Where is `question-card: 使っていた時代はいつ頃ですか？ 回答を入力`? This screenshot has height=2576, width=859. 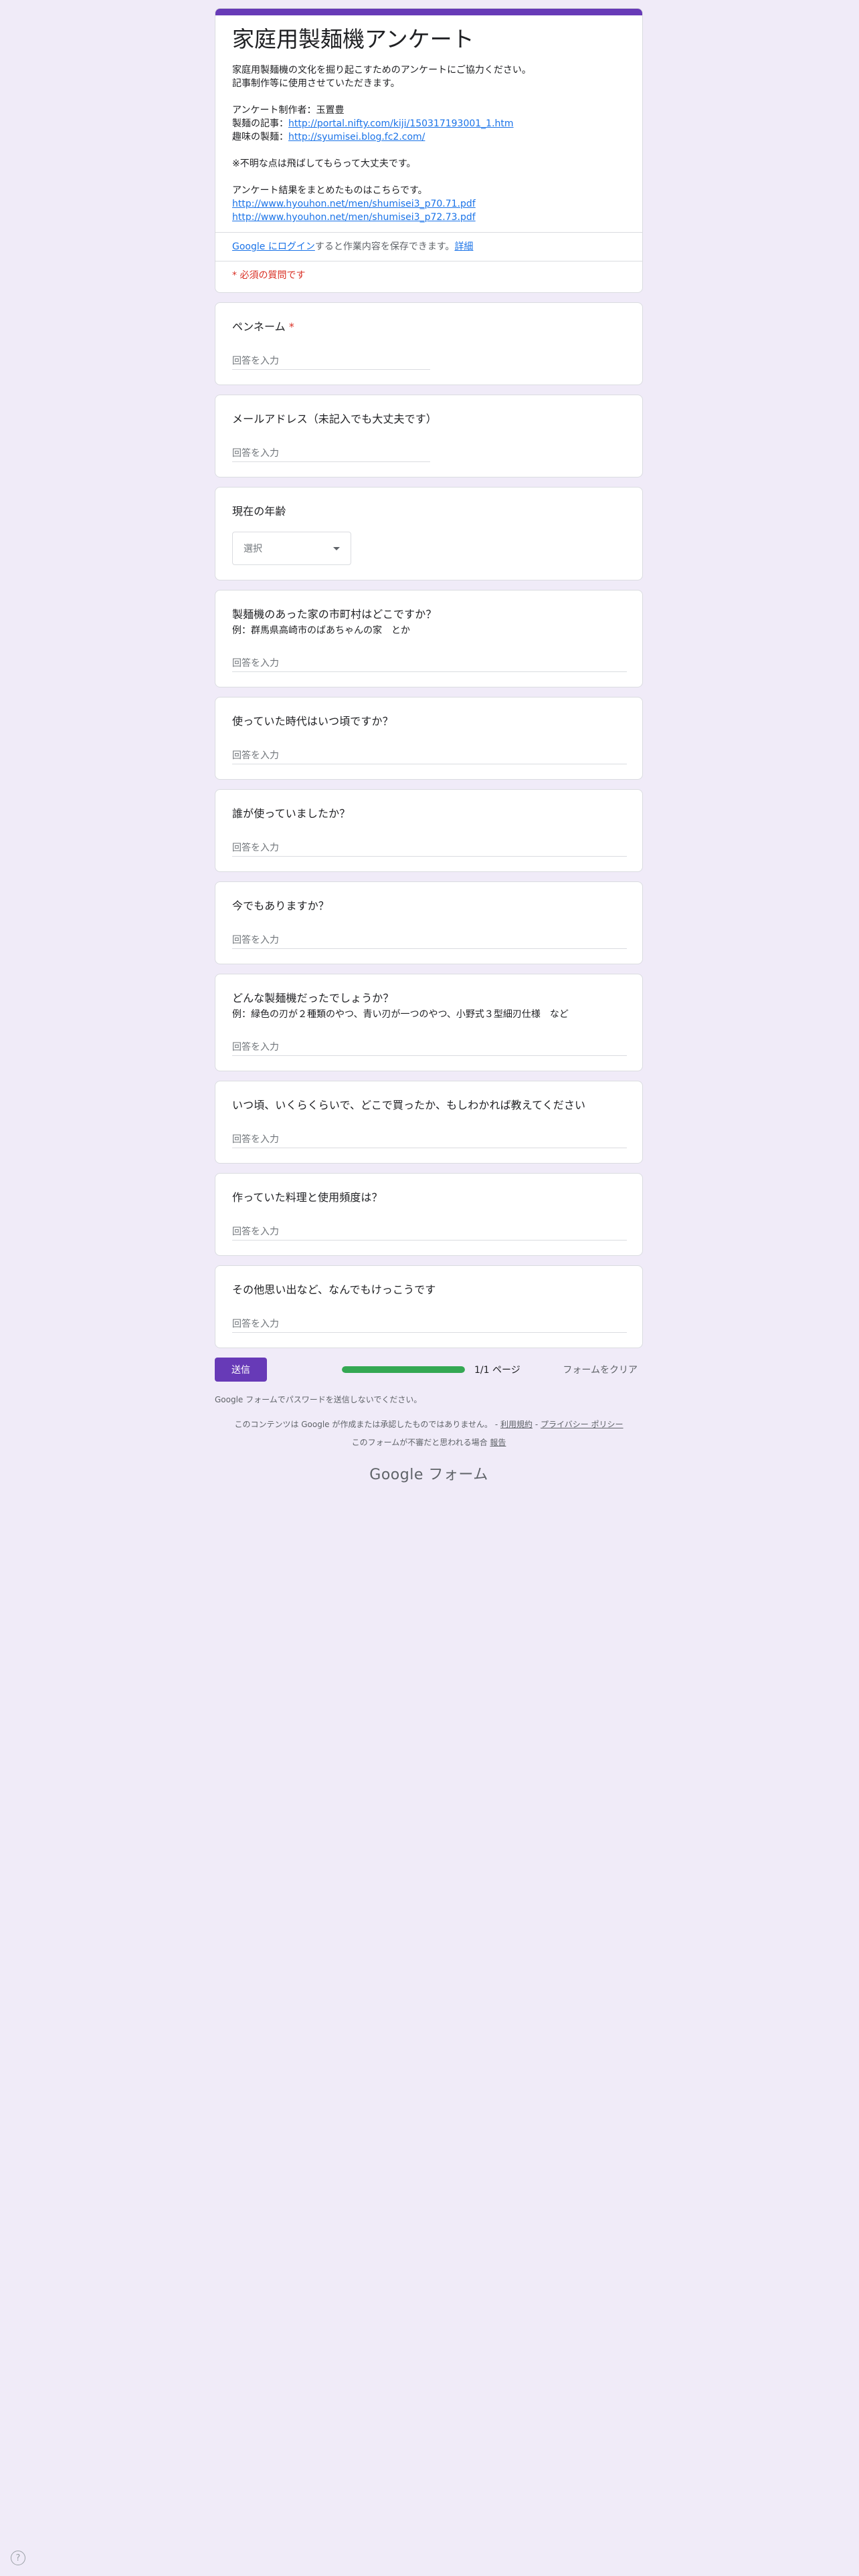
question-card: 使っていた時代はいつ頃ですか？ 回答を入力 is located at coordinates (429, 739).